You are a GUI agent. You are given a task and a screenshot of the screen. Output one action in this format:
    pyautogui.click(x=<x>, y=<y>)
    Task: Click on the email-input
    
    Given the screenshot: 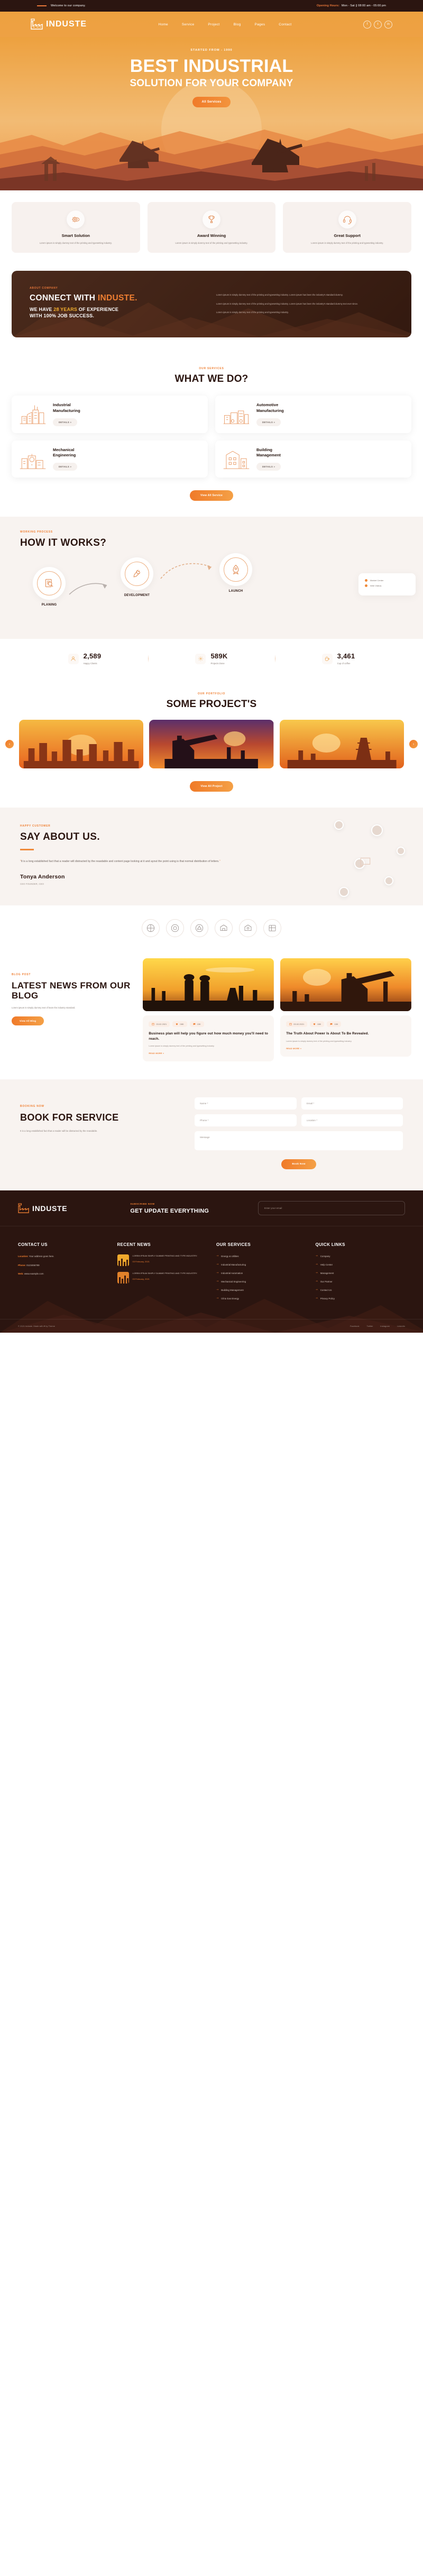 What is the action you would take?
    pyautogui.click(x=352, y=1103)
    